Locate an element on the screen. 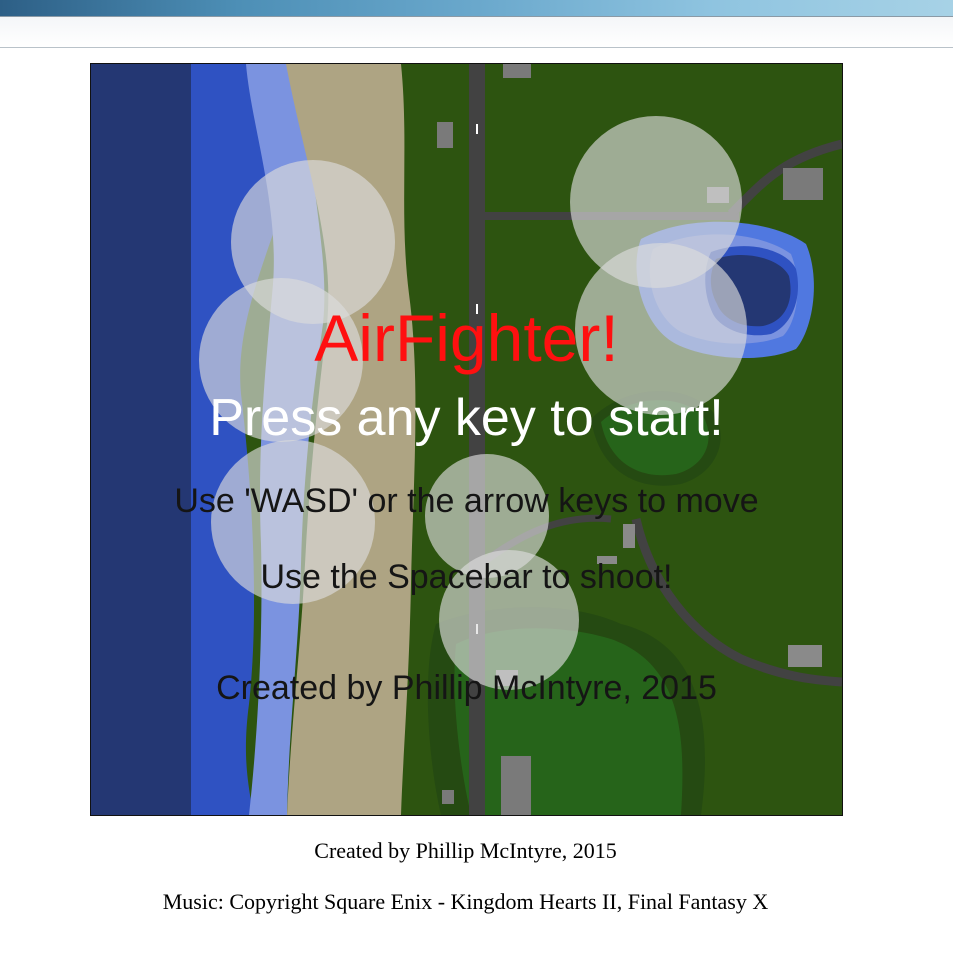 The height and width of the screenshot is (978, 953). shoot-instructions: Use the Spacebar to shoot! is located at coordinates (466, 577).